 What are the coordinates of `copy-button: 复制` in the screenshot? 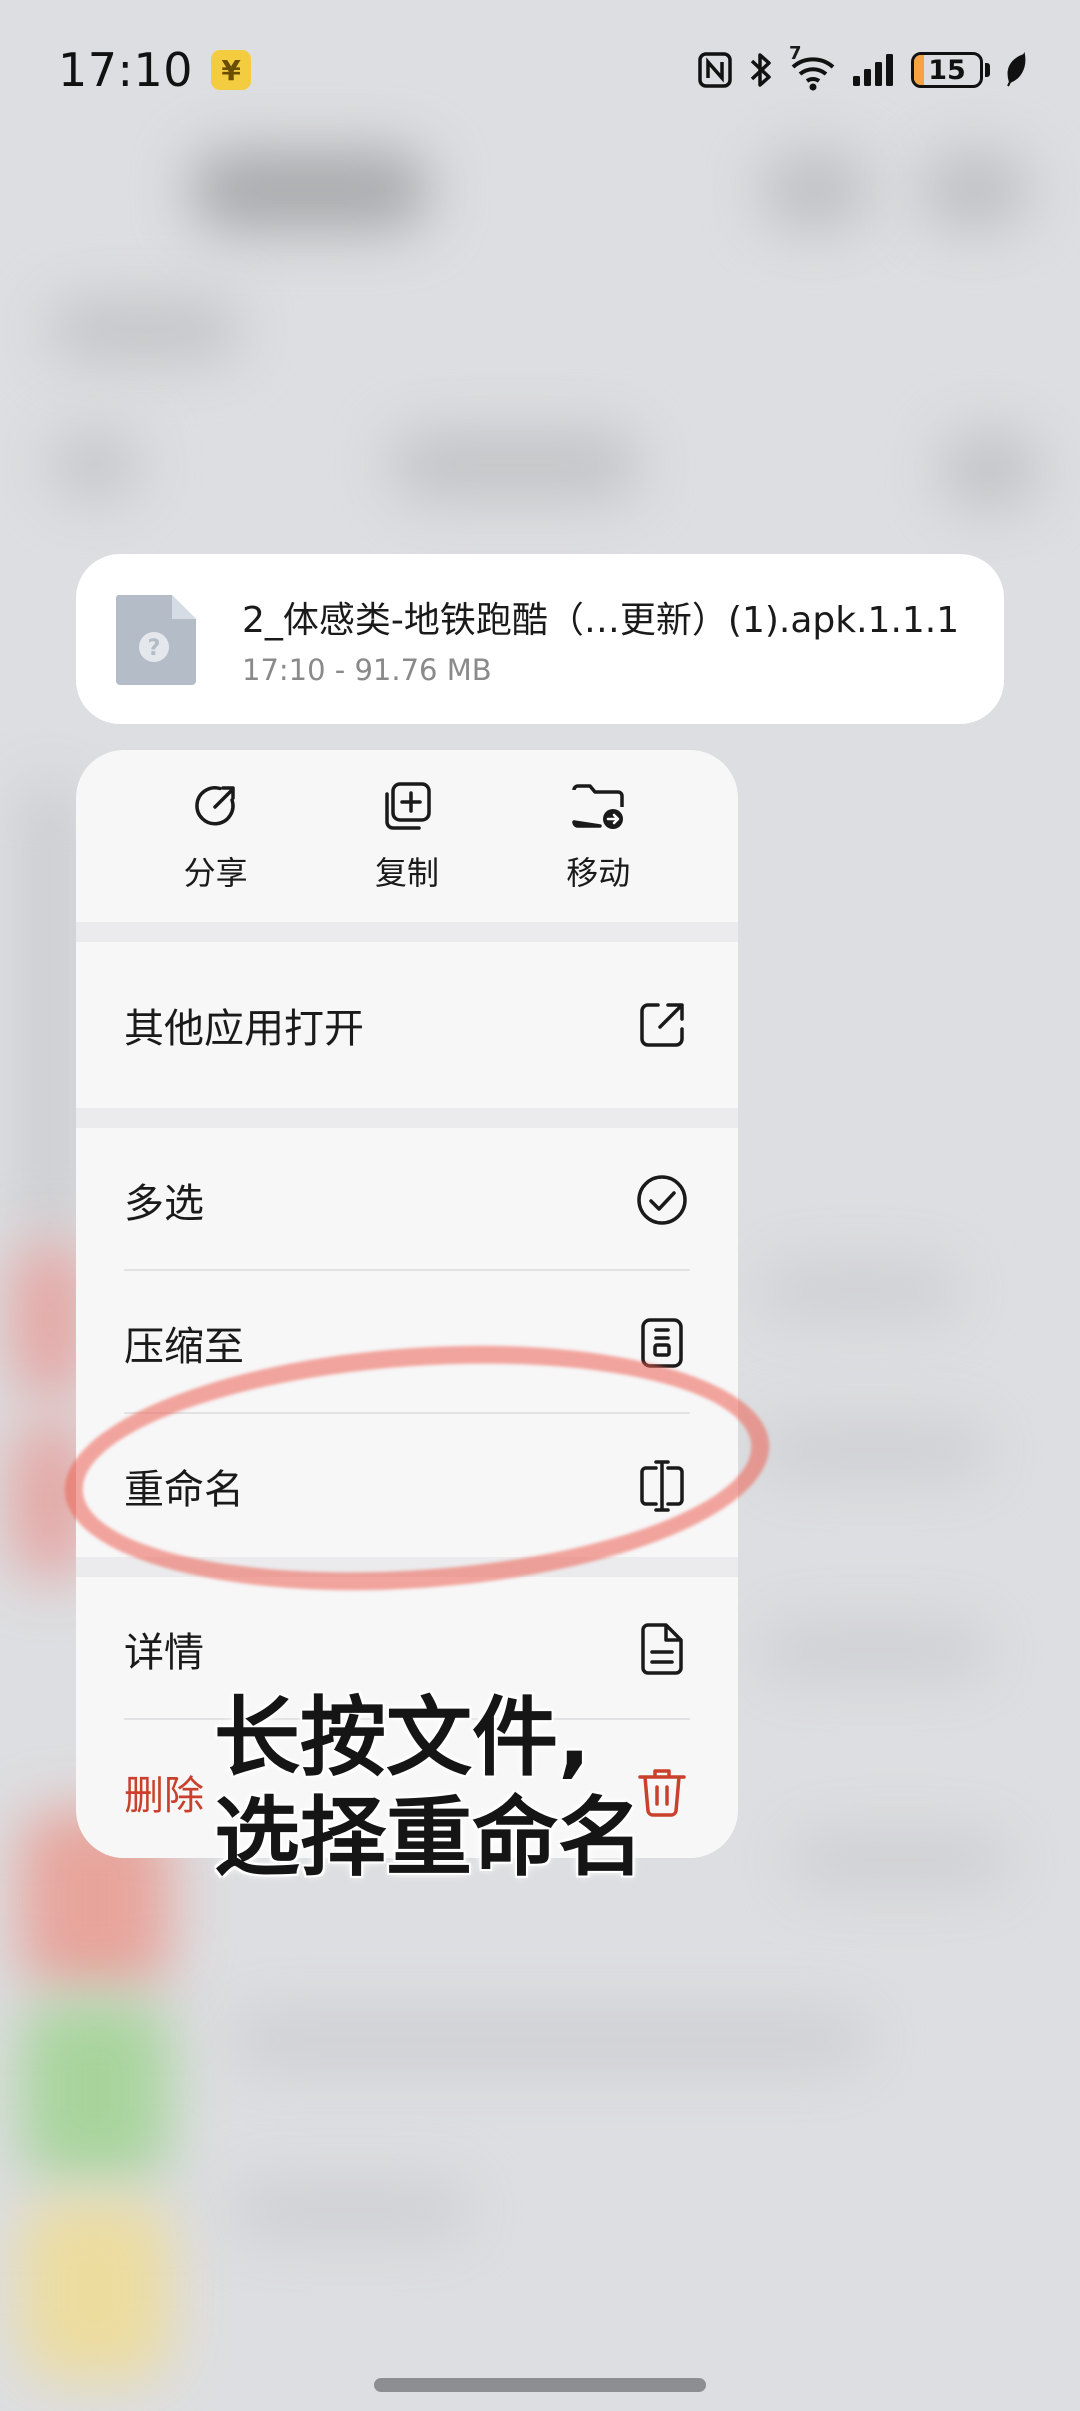 It's located at (407, 836).